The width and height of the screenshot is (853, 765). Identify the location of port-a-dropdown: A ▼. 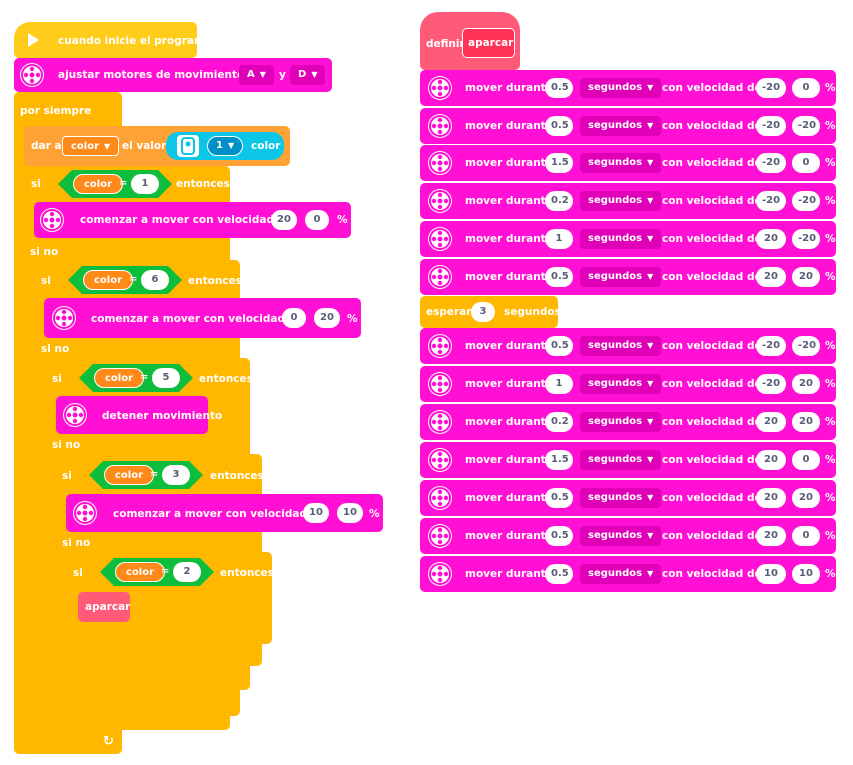
(256, 75).